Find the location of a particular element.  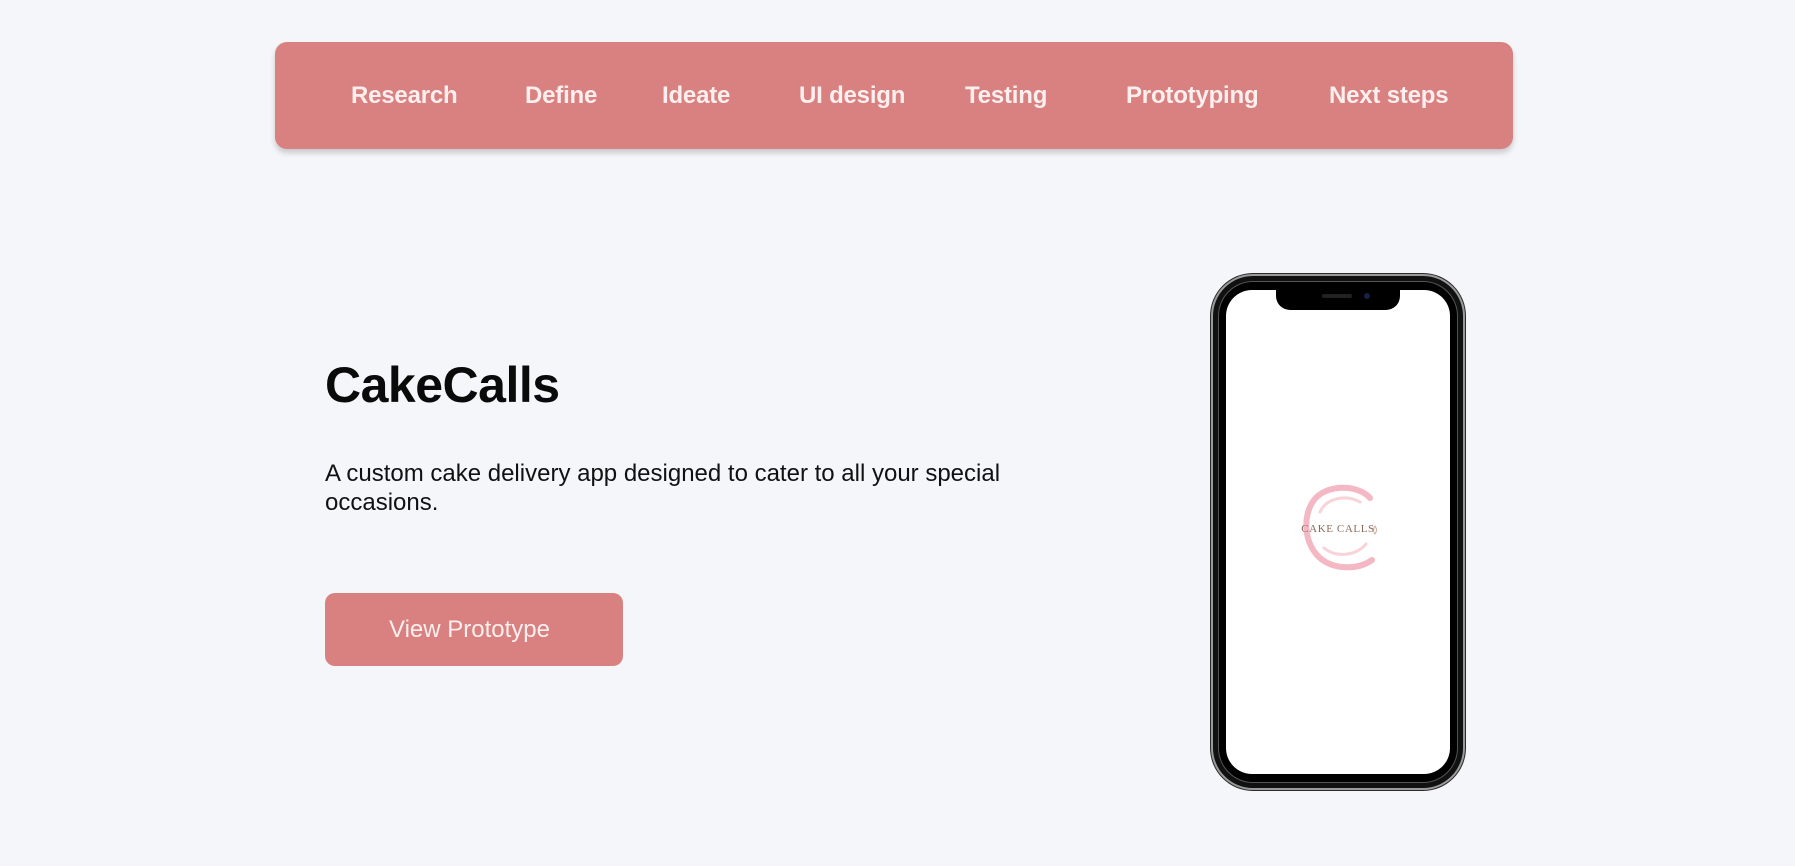

phone-notch is located at coordinates (1338, 300).